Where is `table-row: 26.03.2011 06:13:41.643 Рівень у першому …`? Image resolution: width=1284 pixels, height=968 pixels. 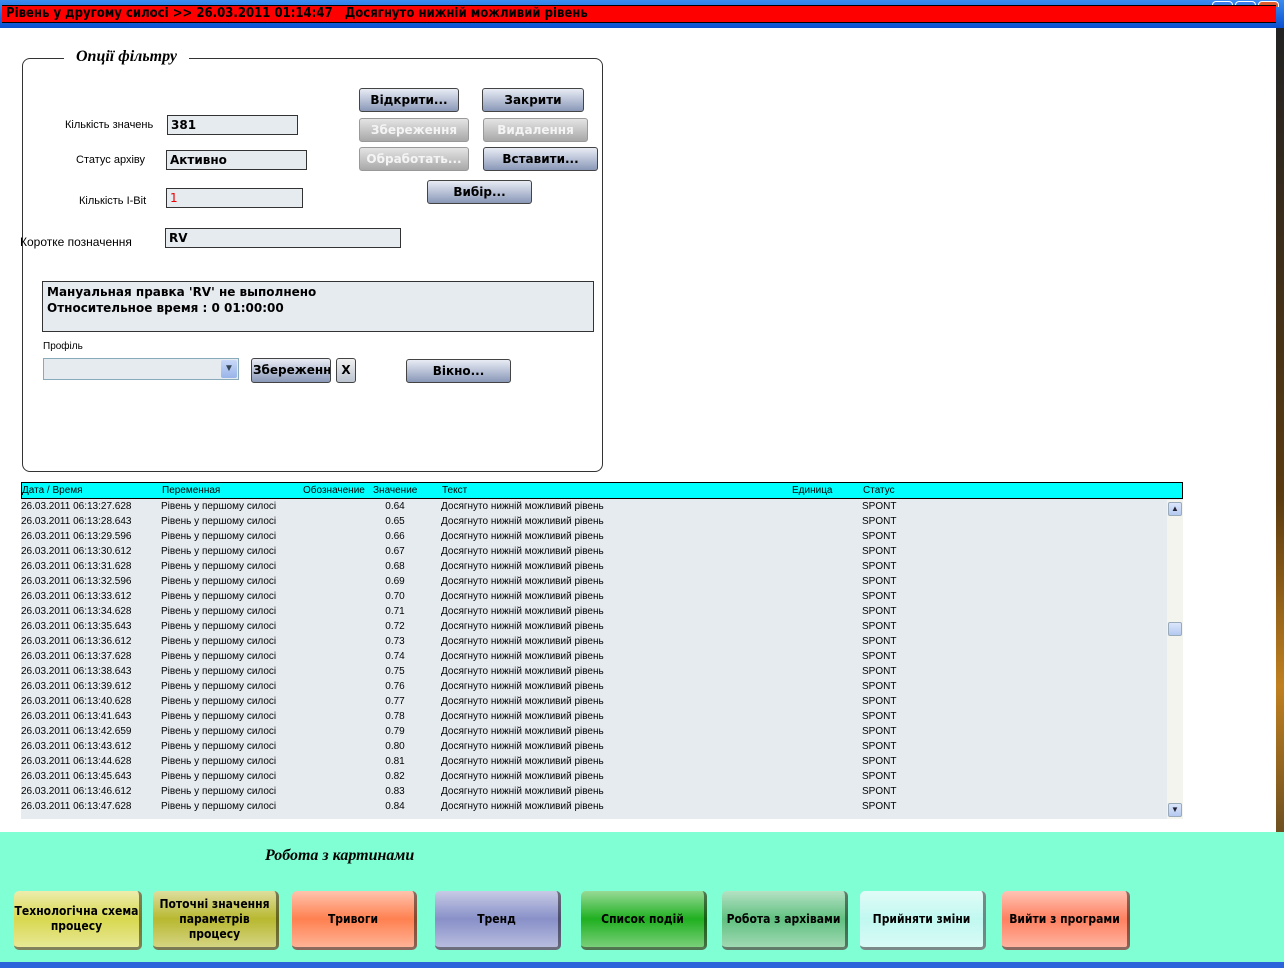 table-row: 26.03.2011 06:13:41.643 Рівень у першому … is located at coordinates (594, 716).